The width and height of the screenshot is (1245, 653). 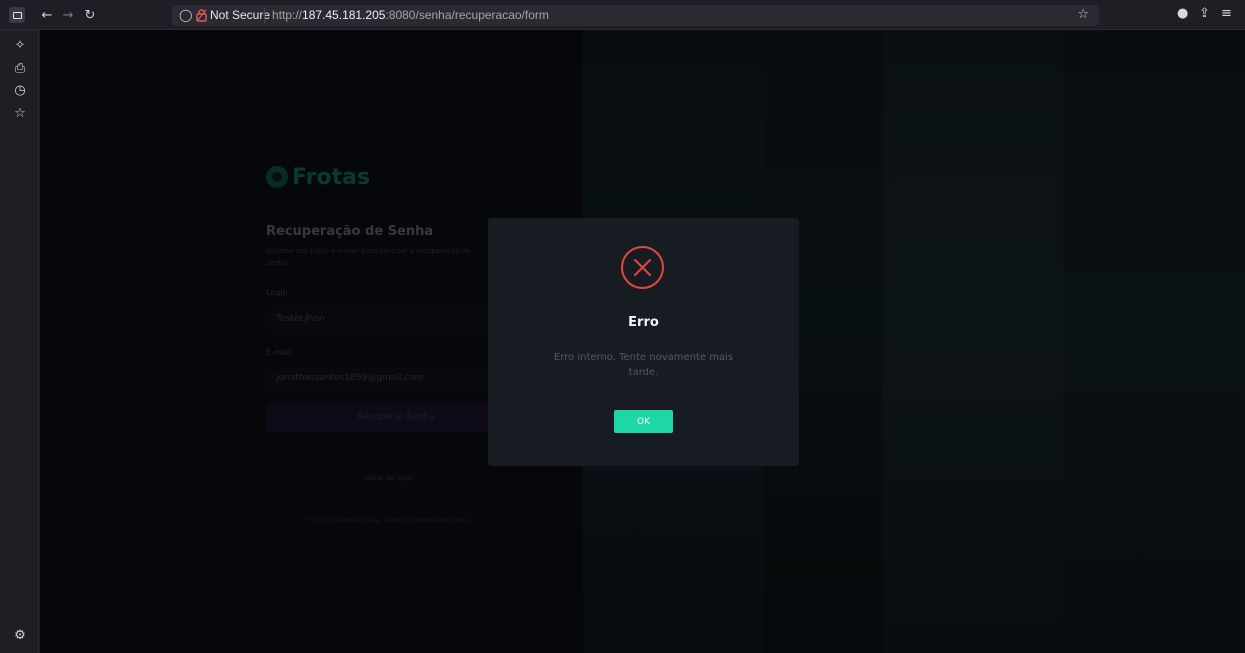 What do you see at coordinates (90, 15) in the screenshot?
I see `reload-icon: ↻` at bounding box center [90, 15].